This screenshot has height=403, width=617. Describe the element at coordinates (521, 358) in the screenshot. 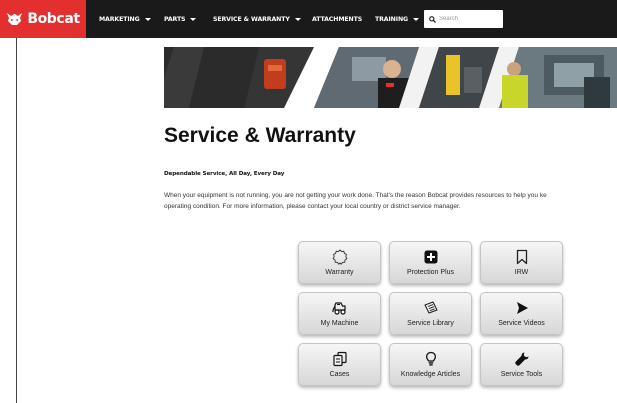

I see `wrench-icon` at that location.